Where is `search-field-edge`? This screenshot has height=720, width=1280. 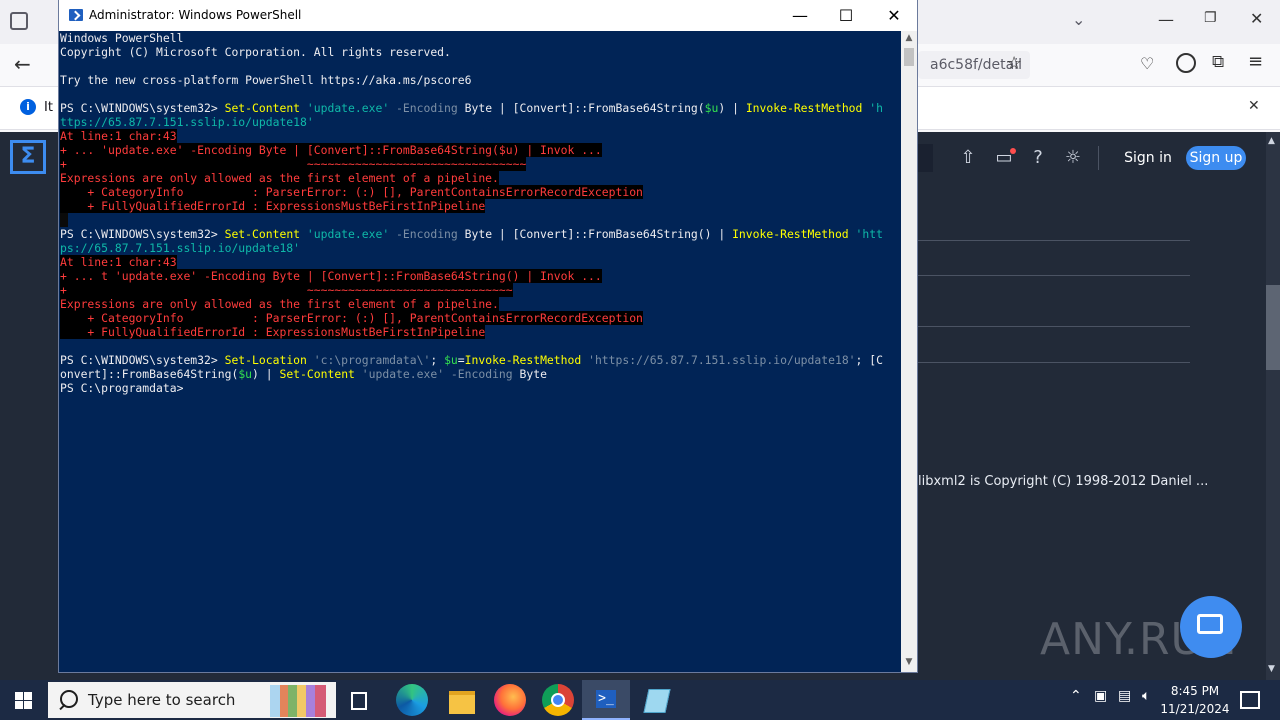
search-field-edge is located at coordinates (925, 158).